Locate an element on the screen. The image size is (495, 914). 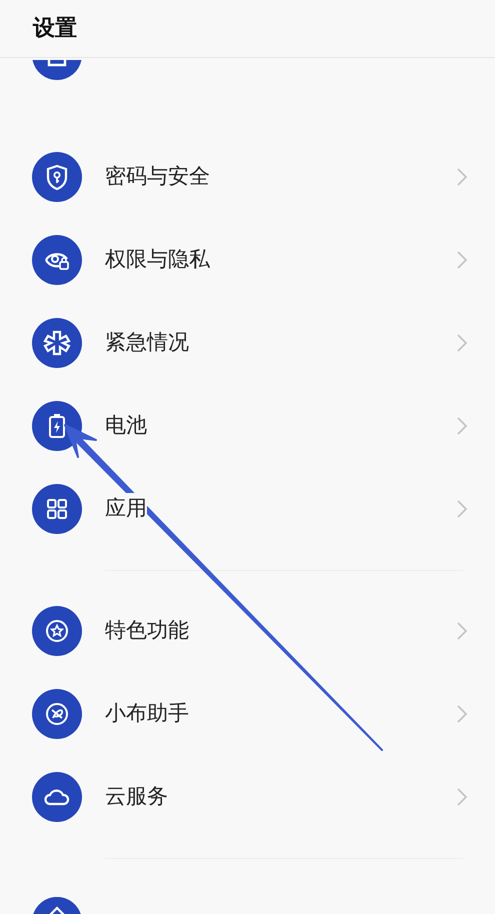
house-icon is located at coordinates (57, 905).